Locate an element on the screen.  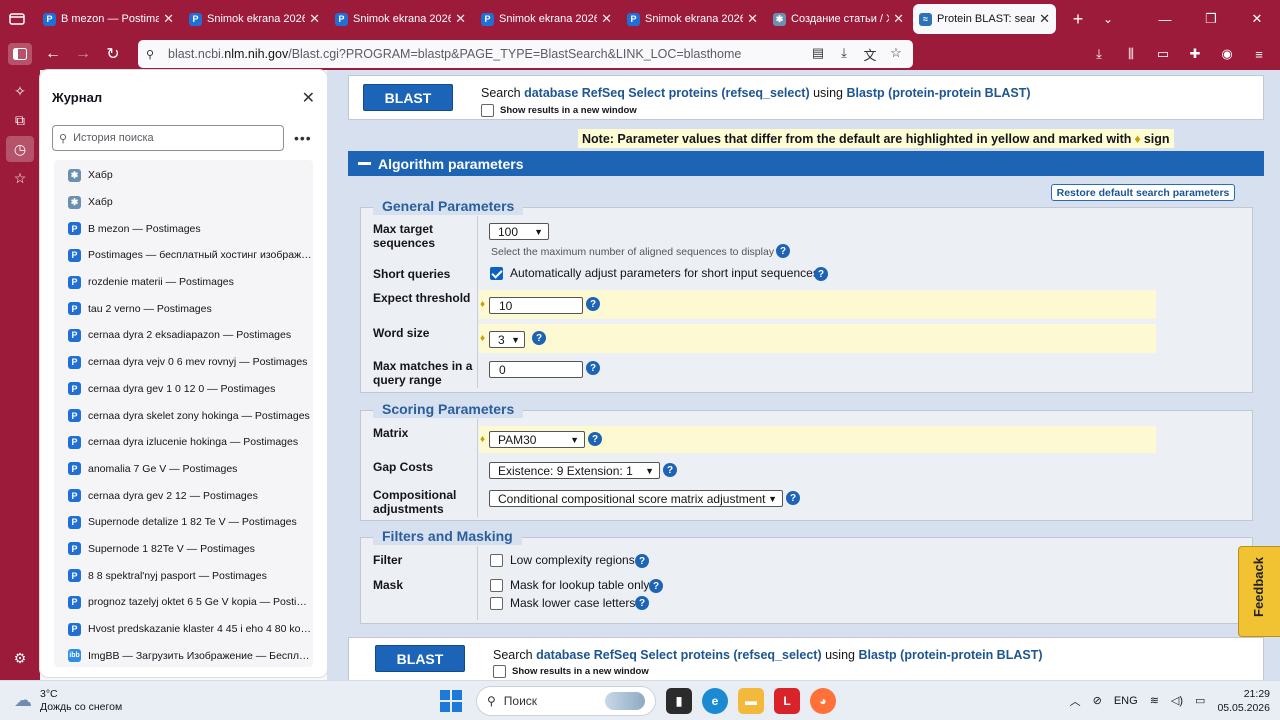
start-button is located at coordinates (451, 700).